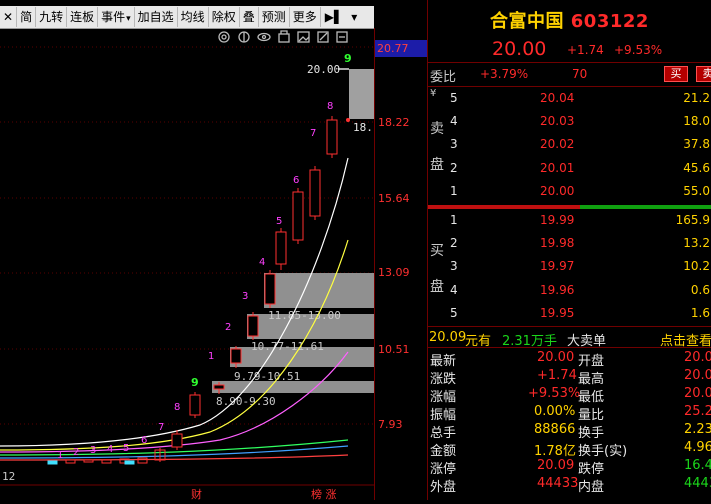 The image size is (711, 504). What do you see at coordinates (319, 290) in the screenshot?
I see `zone-box` at bounding box center [319, 290].